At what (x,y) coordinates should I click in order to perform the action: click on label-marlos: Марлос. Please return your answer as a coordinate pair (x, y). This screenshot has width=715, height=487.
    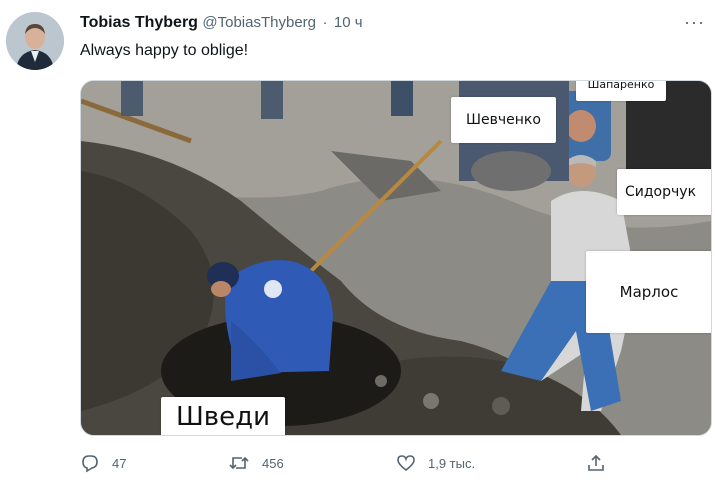
    Looking at the image, I should click on (648, 292).